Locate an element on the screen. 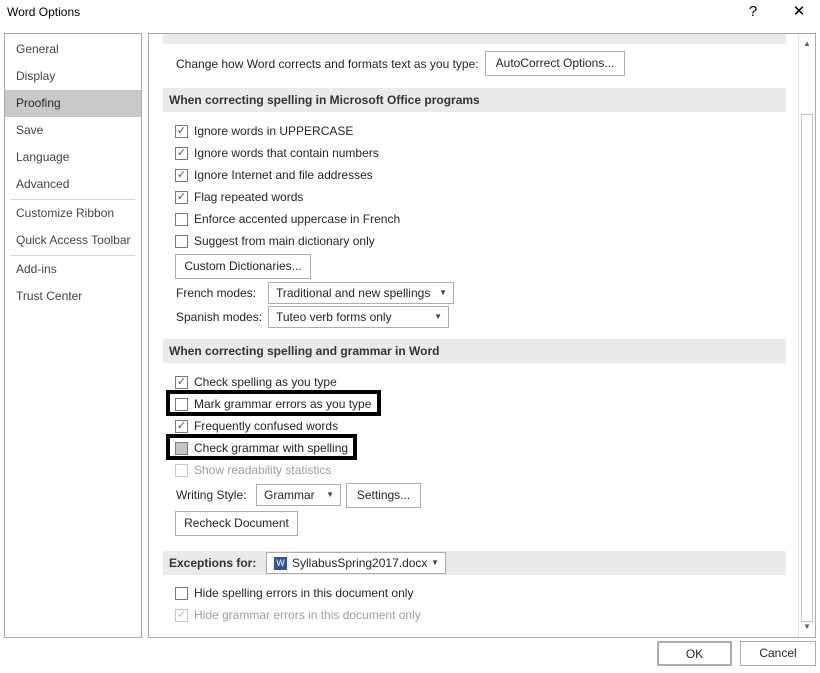 Image resolution: width=820 pixels, height=673 pixels. checkbox-label: Mark grammar errors as you type is located at coordinates (283, 404).